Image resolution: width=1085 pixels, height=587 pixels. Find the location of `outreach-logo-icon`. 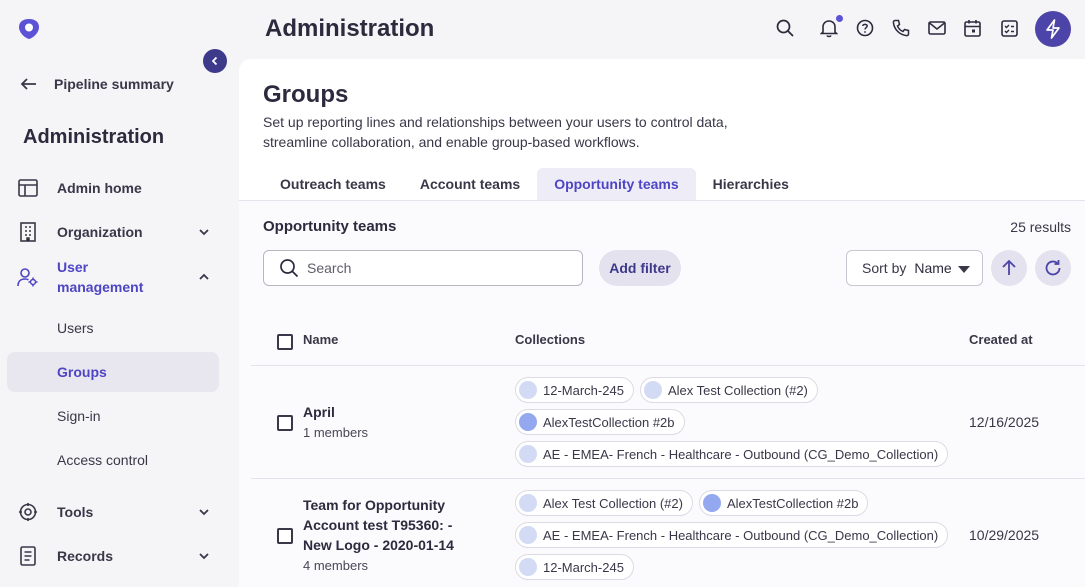

outreach-logo-icon is located at coordinates (29, 29).